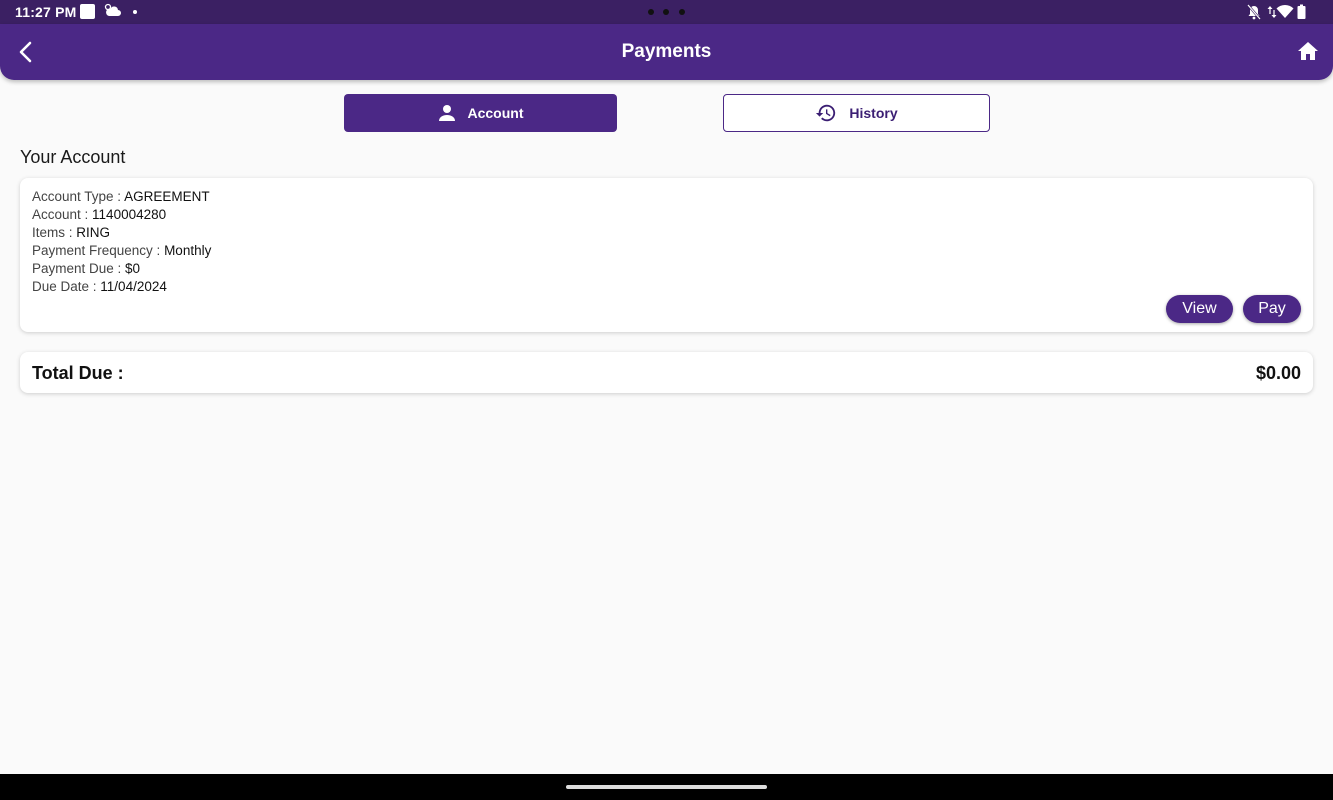 This screenshot has height=800, width=1333. Describe the element at coordinates (113, 12) in the screenshot. I see `cloud-icon` at that location.